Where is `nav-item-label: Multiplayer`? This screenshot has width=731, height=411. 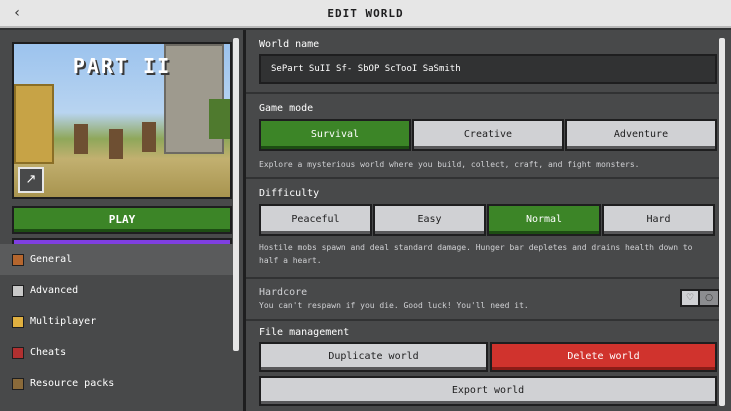 nav-item-label: Multiplayer is located at coordinates (63, 321).